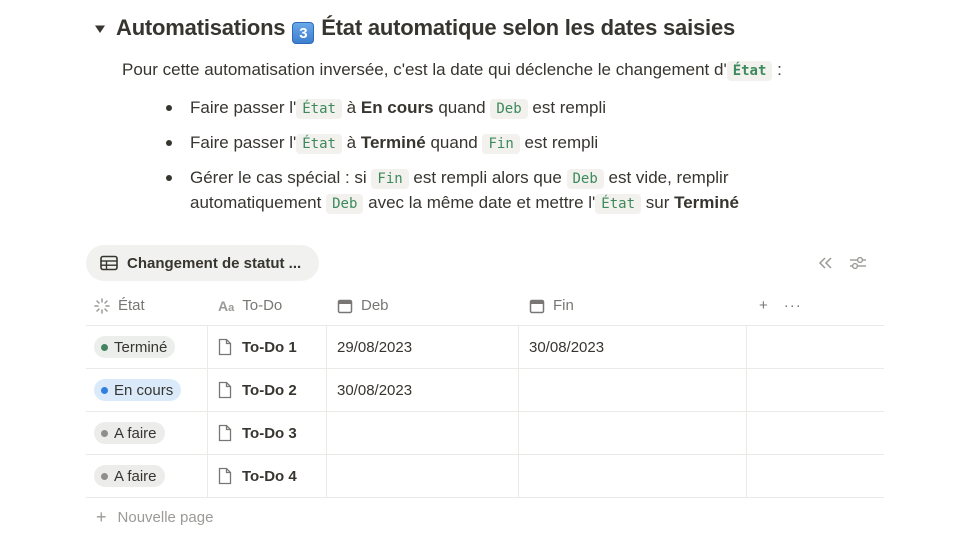 This screenshot has height=540, width=960. What do you see at coordinates (423, 305) in the screenshot?
I see `column-header-deb: Deb` at bounding box center [423, 305].